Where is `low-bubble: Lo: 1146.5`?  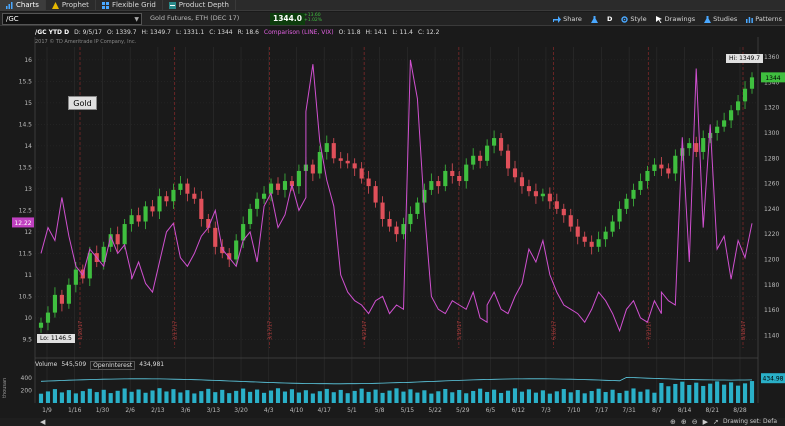
low-bubble: Lo: 1146.5 is located at coordinates (56, 338).